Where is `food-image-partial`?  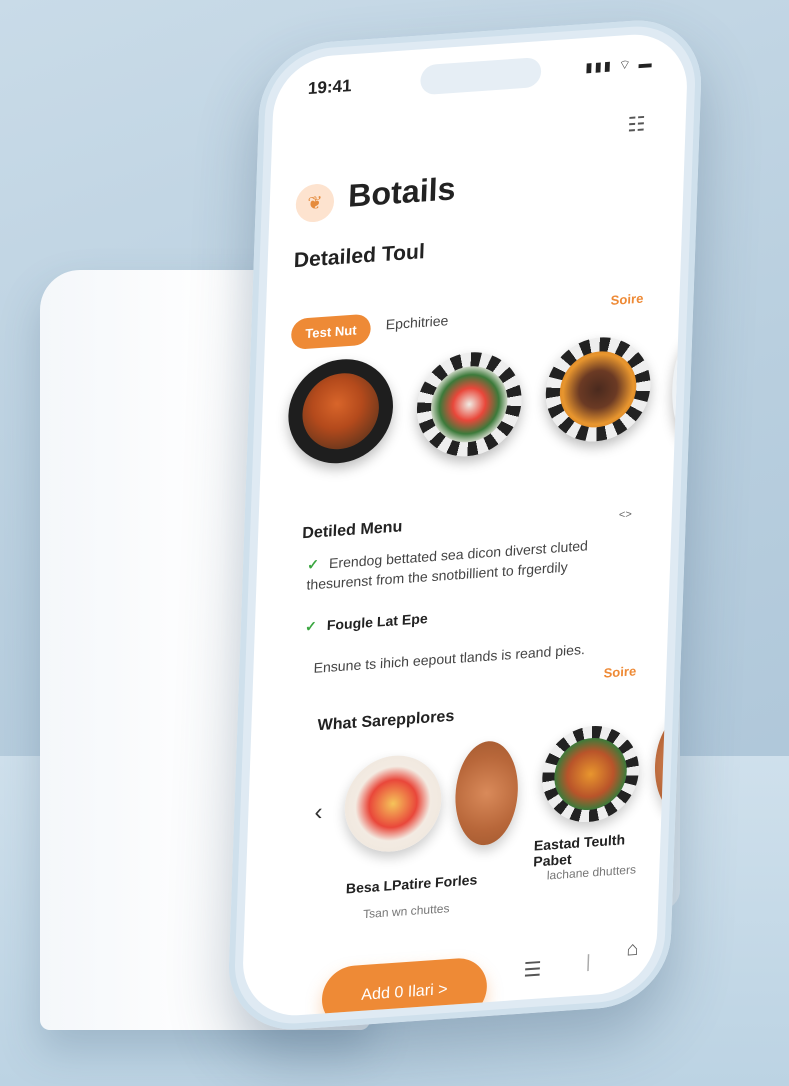
food-image-partial is located at coordinates (679, 387).